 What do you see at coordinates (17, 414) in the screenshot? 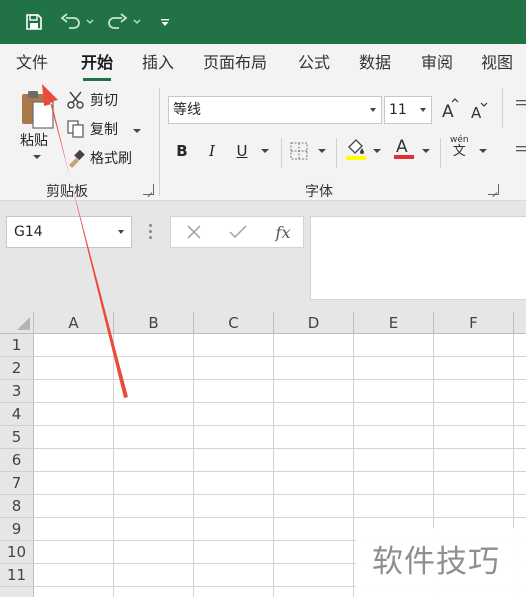
I see `row-header: 4` at bounding box center [17, 414].